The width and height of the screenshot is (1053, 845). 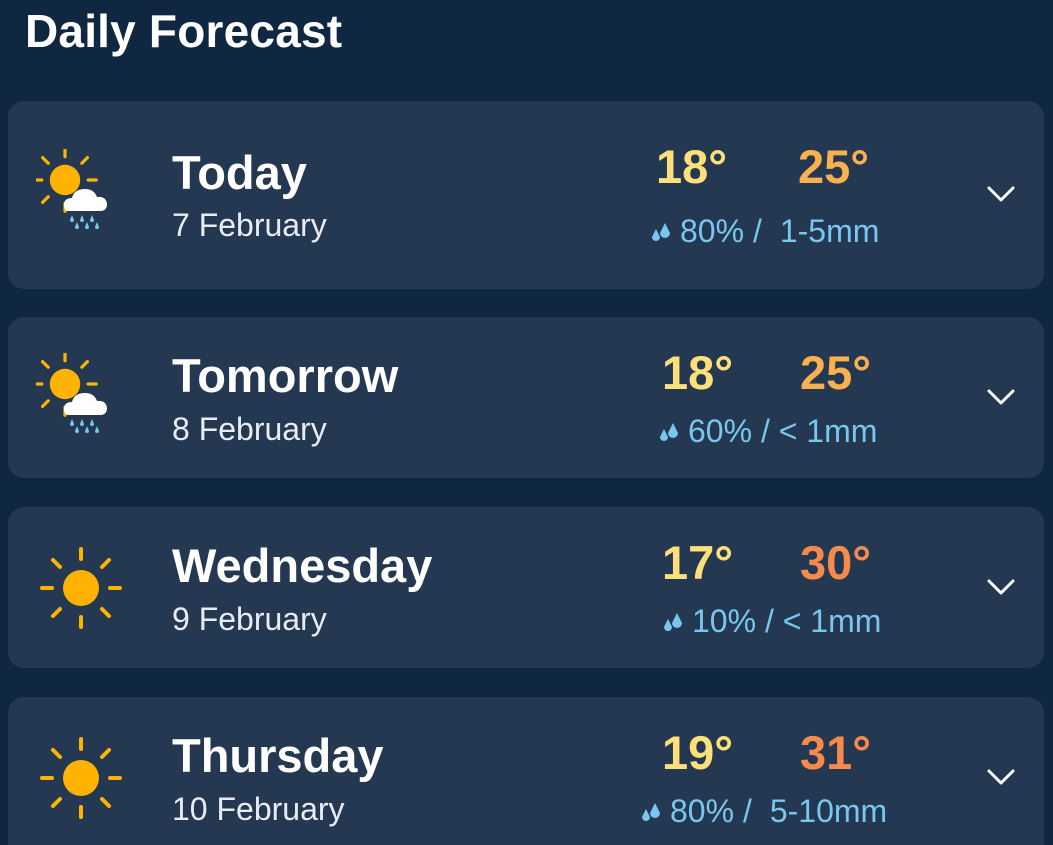 I want to click on min-temperature: 19°, so click(x=698, y=752).